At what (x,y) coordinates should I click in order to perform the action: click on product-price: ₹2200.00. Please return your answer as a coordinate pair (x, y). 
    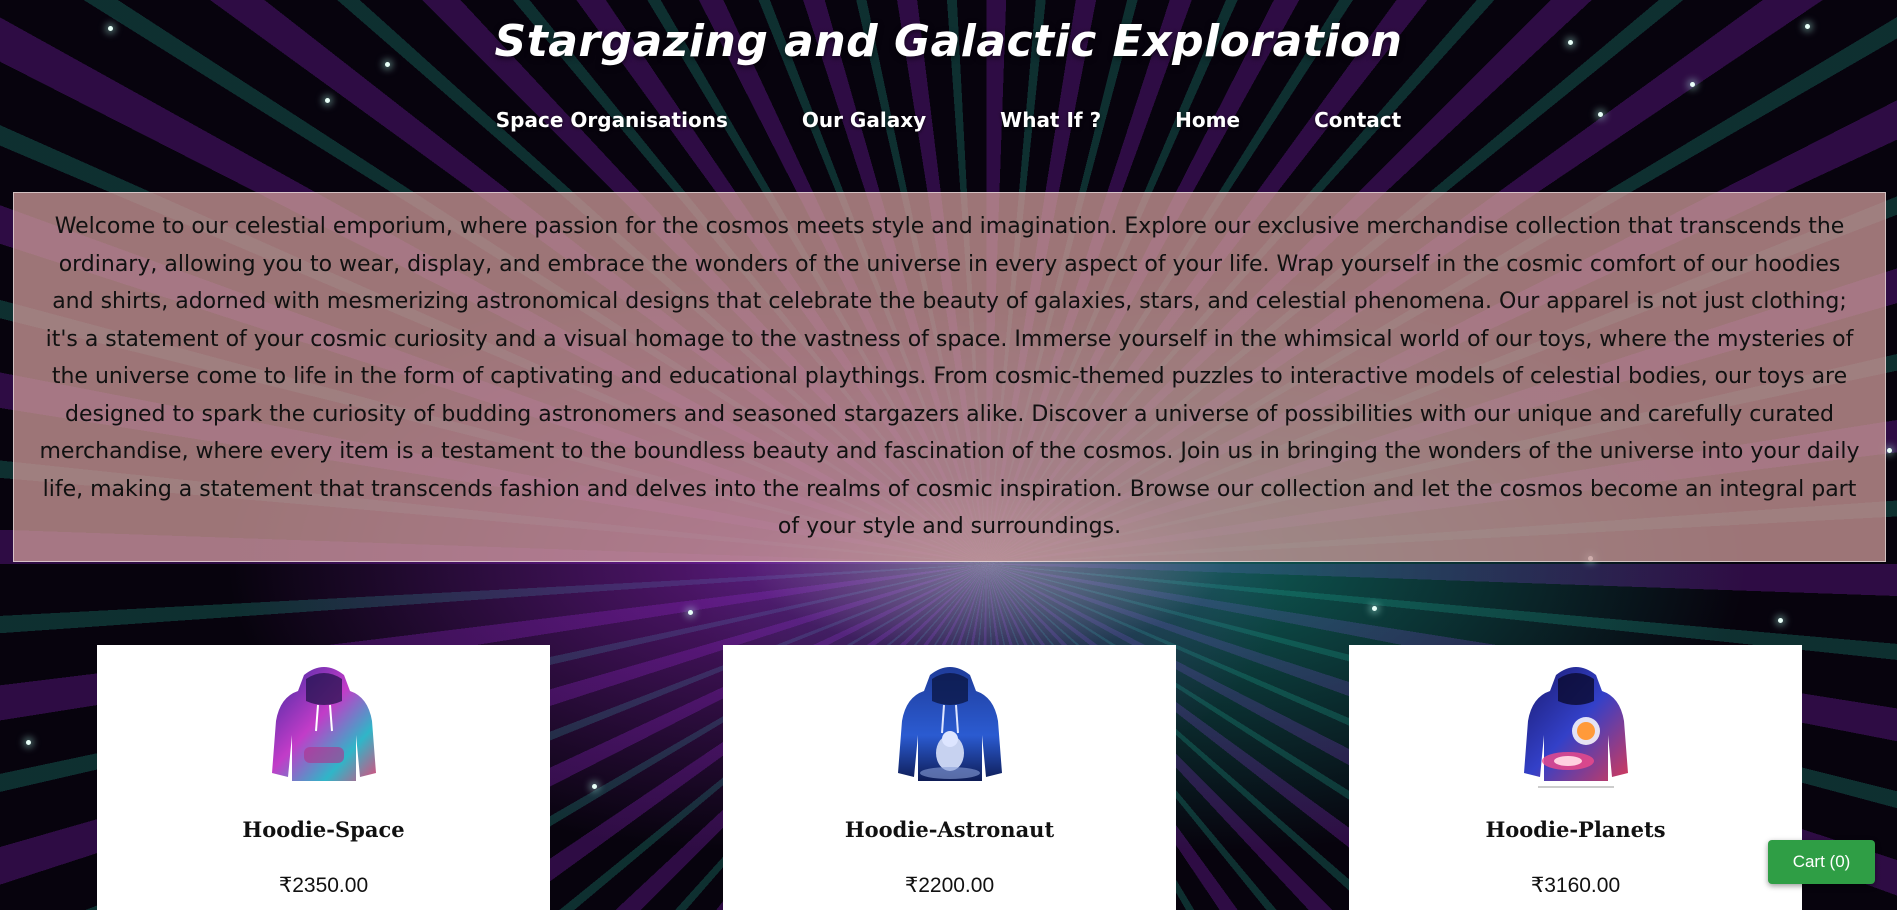
    Looking at the image, I should click on (949, 885).